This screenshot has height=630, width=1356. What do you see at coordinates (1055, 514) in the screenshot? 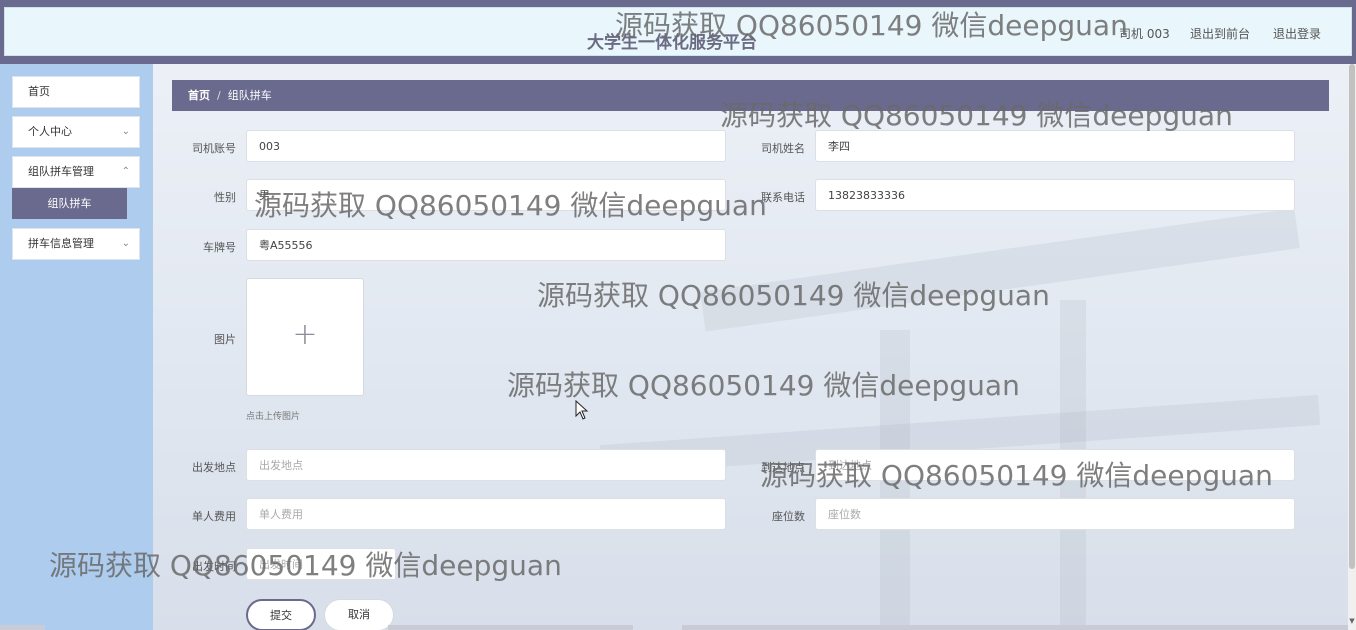
I see `seats-field` at bounding box center [1055, 514].